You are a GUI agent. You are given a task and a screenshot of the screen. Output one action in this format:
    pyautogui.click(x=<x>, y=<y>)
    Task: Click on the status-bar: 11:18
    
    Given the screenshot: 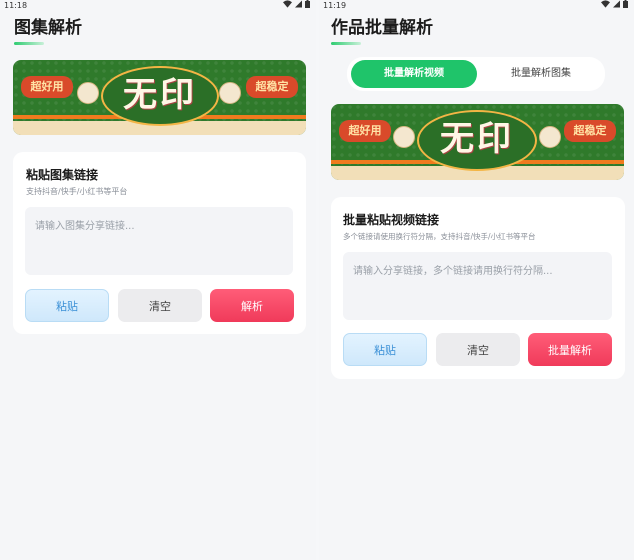 What is the action you would take?
    pyautogui.click(x=158, y=6)
    